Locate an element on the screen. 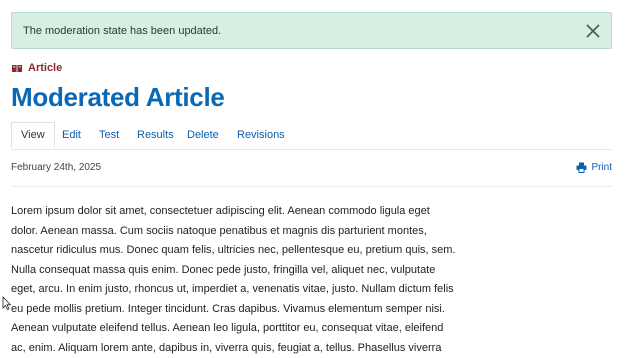  status-message-text: The moderation state has been updated. is located at coordinates (122, 31).